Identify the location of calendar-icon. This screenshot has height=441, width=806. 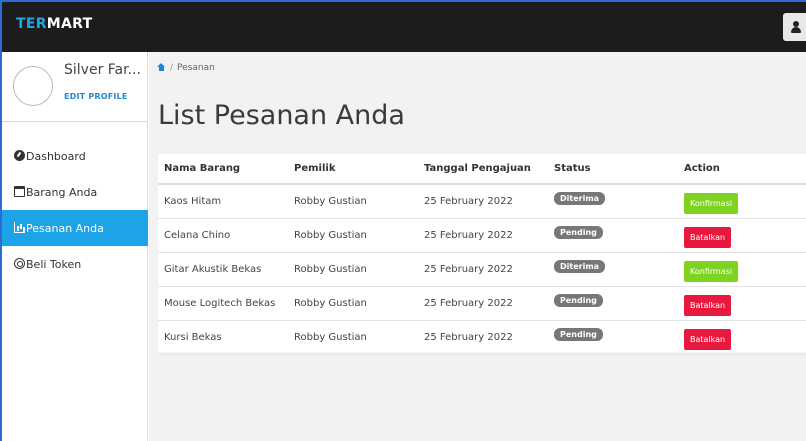
(19, 191).